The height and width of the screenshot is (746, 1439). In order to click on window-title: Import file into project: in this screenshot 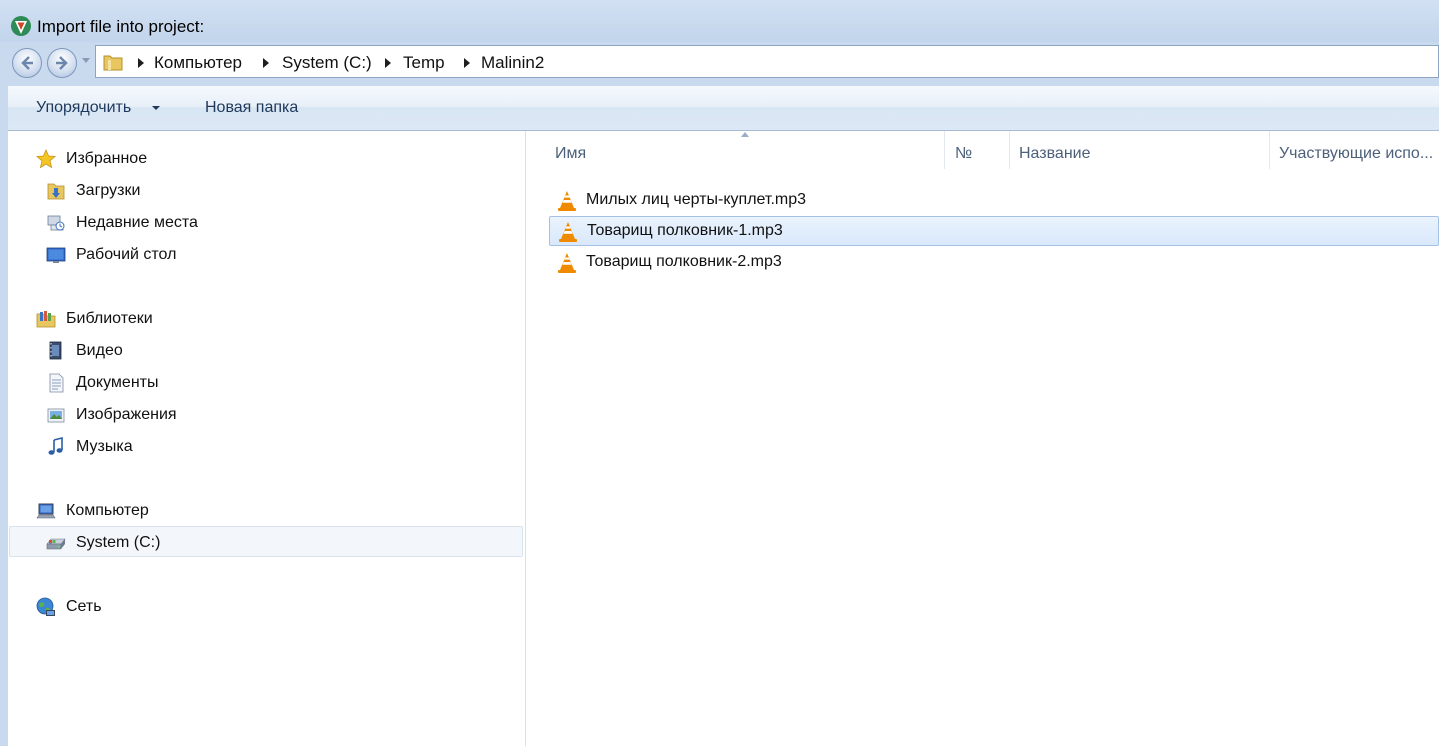, I will do `click(121, 26)`.